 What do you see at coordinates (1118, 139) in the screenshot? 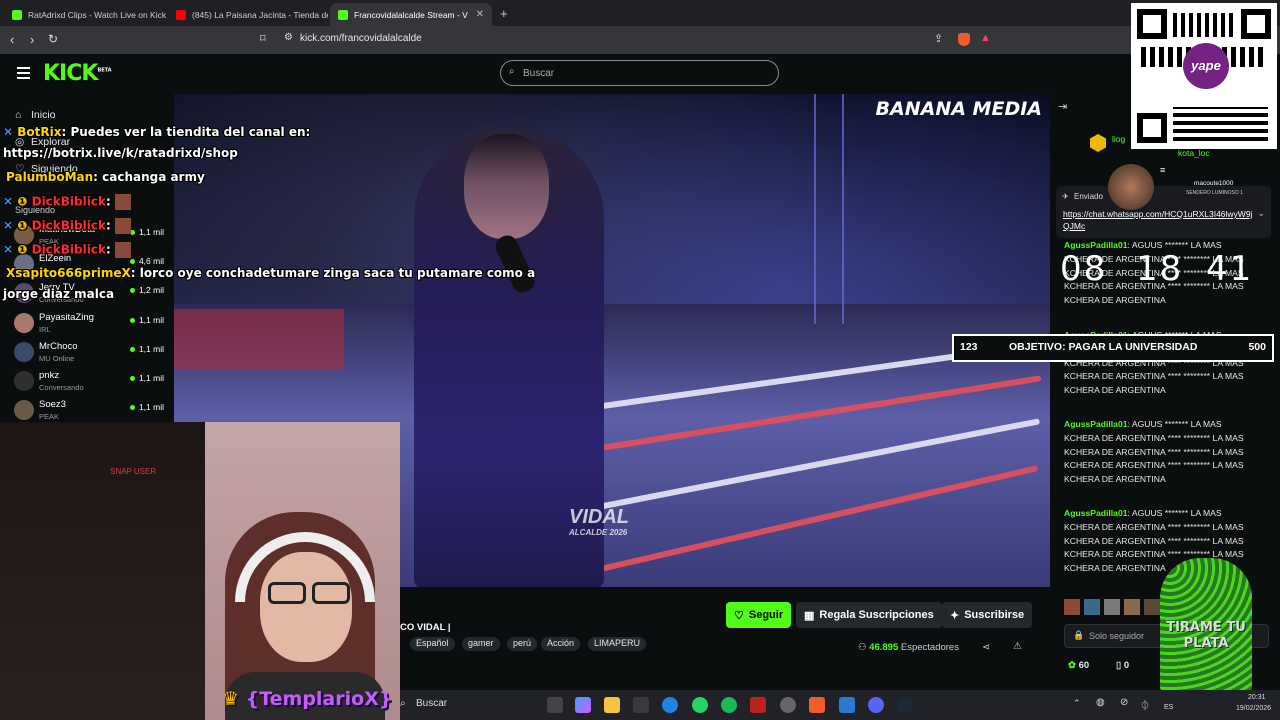
I see `top-user: liog` at bounding box center [1118, 139].